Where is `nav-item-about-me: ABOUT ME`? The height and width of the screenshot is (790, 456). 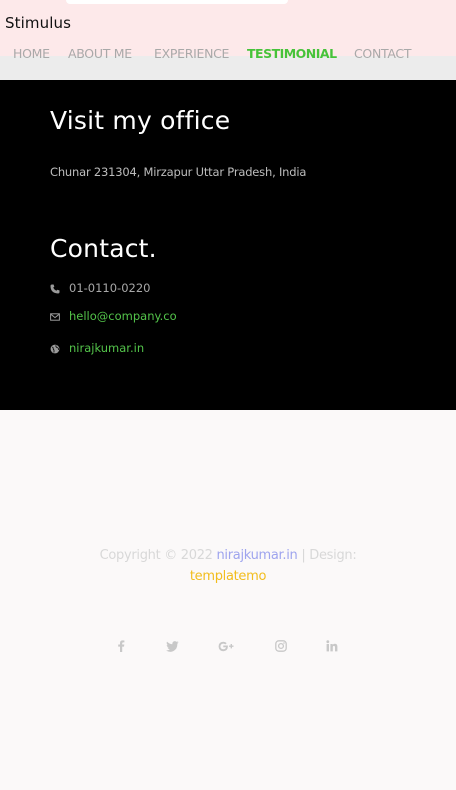 nav-item-about-me: ABOUT ME is located at coordinates (100, 53).